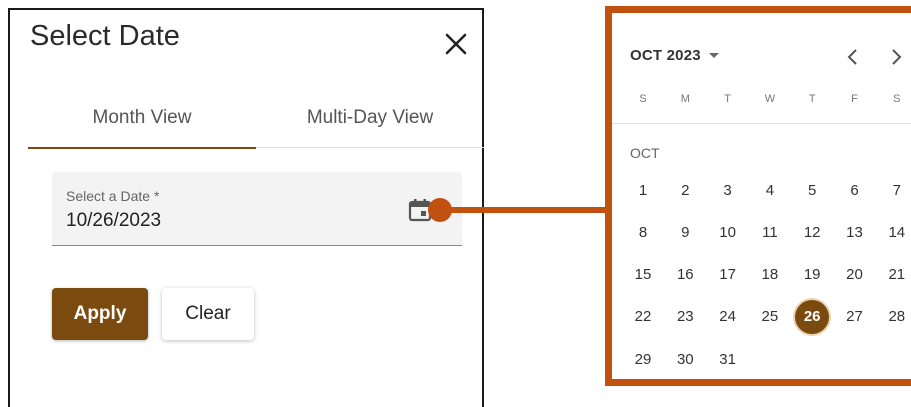  What do you see at coordinates (770, 190) in the screenshot?
I see `day-cell: 4` at bounding box center [770, 190].